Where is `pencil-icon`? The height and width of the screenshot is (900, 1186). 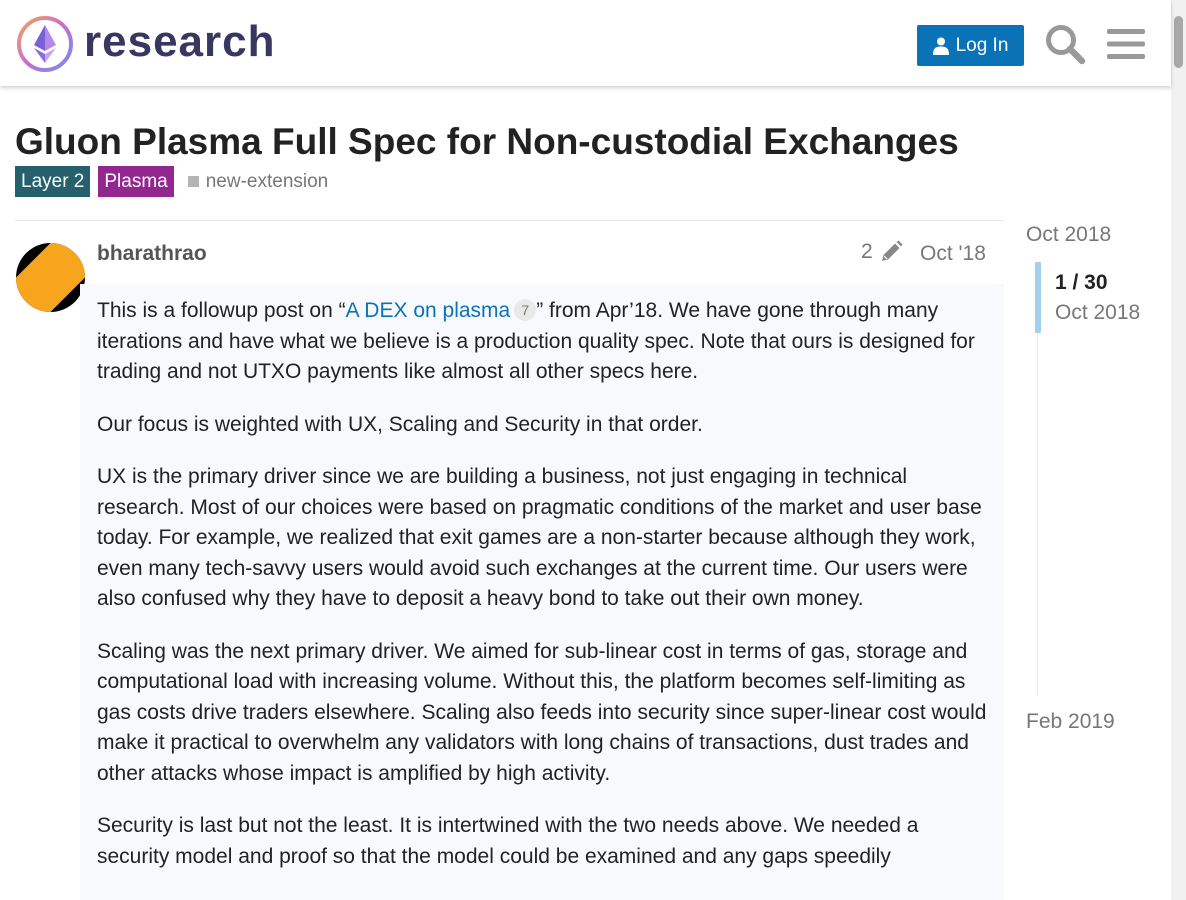 pencil-icon is located at coordinates (892, 250).